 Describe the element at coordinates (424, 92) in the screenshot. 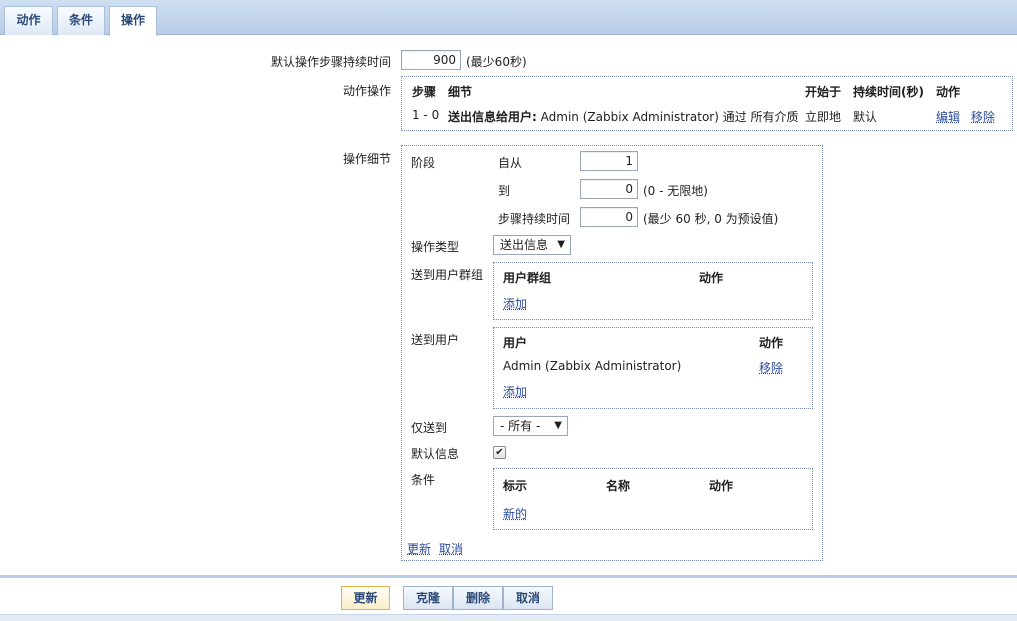

I see `col-step: 步骤` at that location.